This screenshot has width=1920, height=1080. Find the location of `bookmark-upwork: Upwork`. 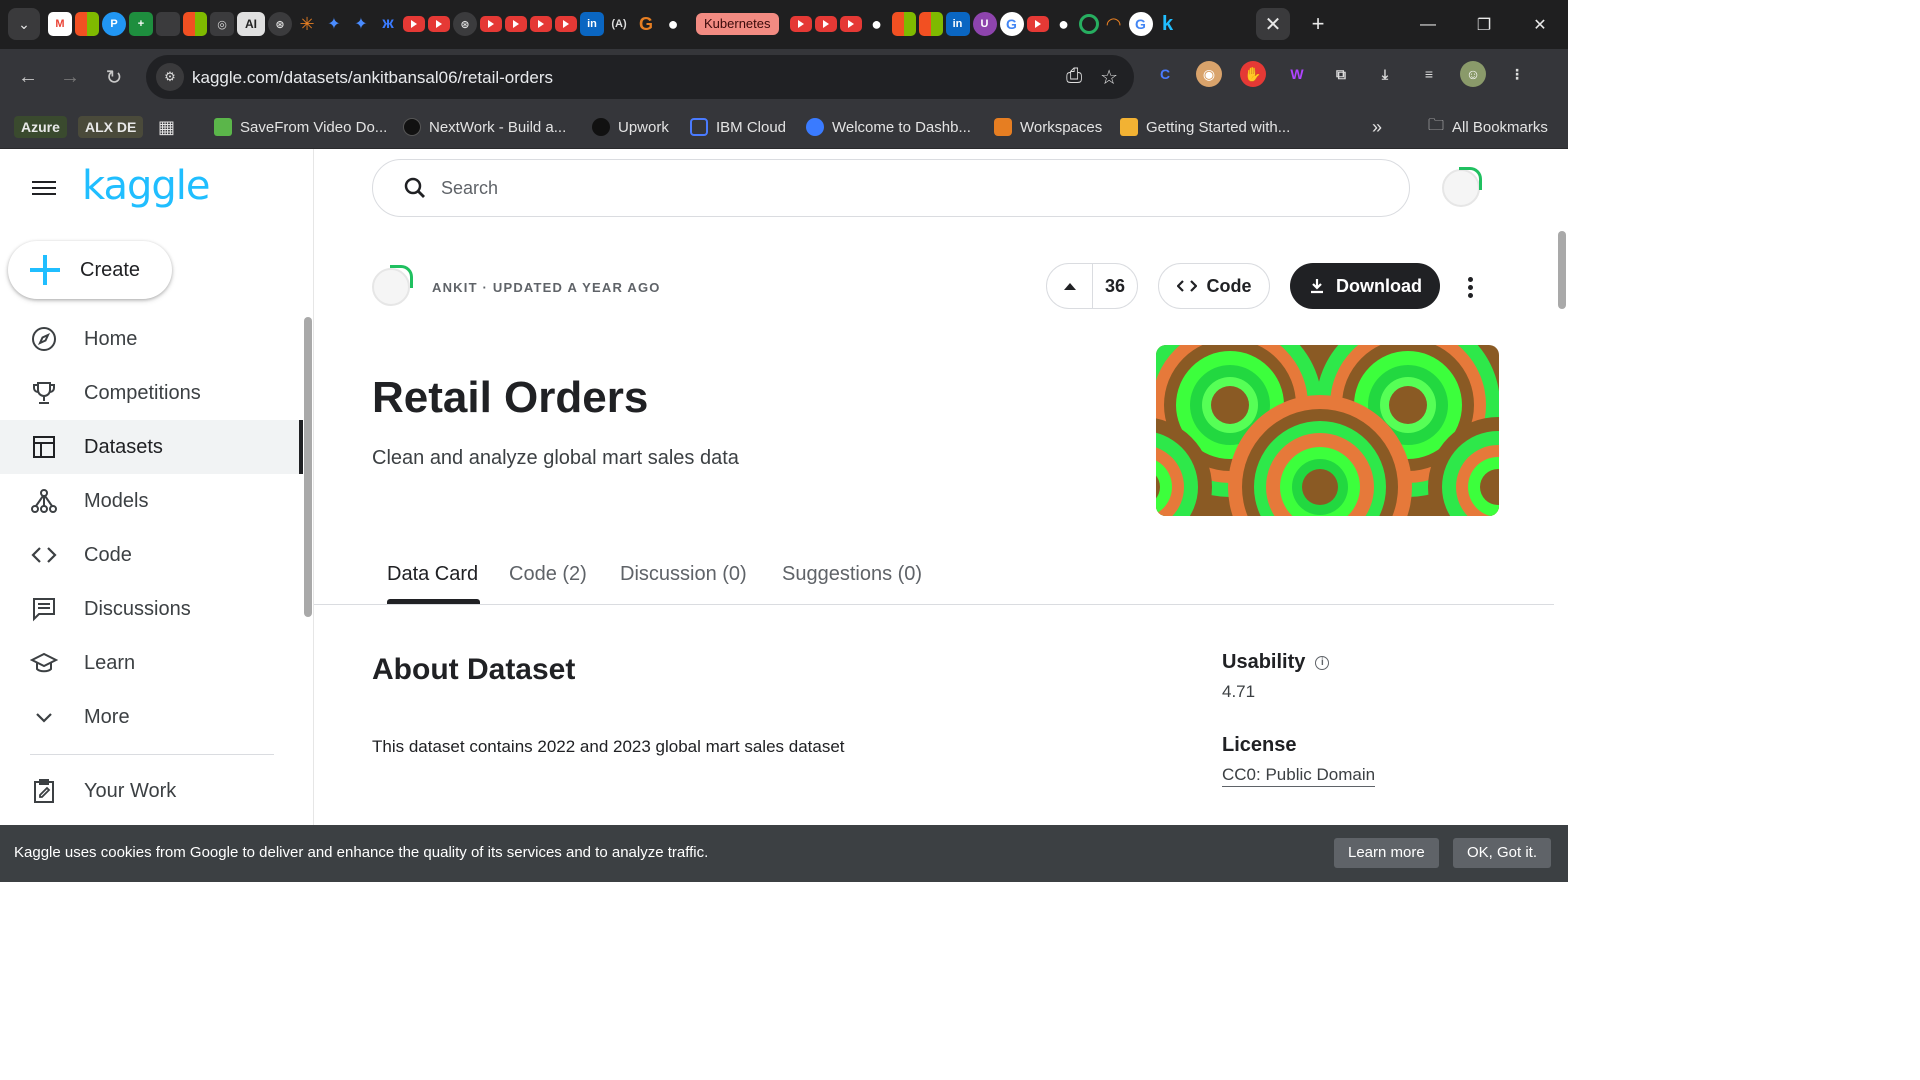

bookmark-upwork: Upwork is located at coordinates (630, 127).